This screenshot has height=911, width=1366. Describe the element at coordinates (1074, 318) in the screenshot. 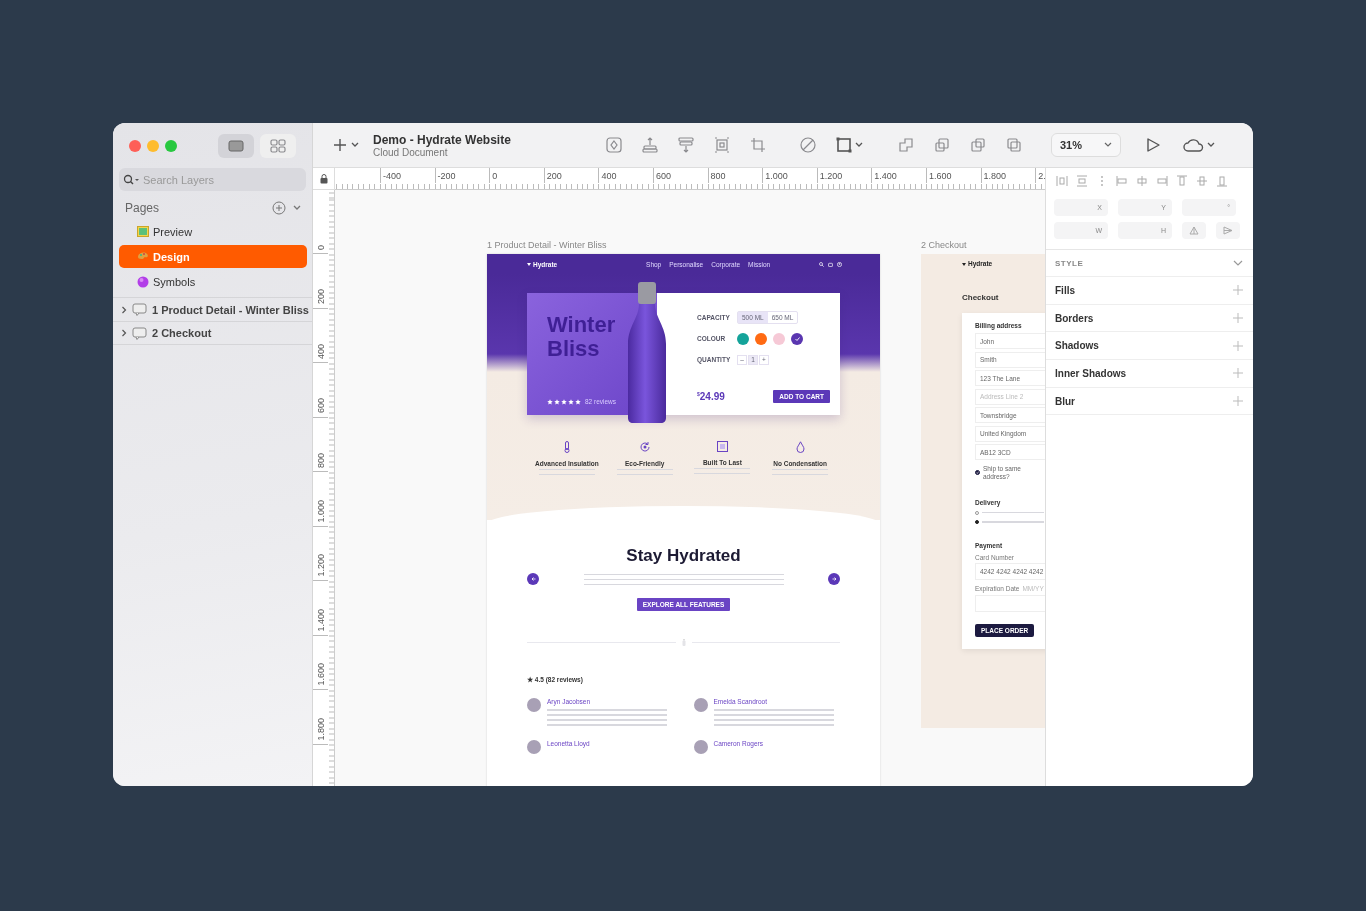

I see `style-section-label: Borders` at that location.